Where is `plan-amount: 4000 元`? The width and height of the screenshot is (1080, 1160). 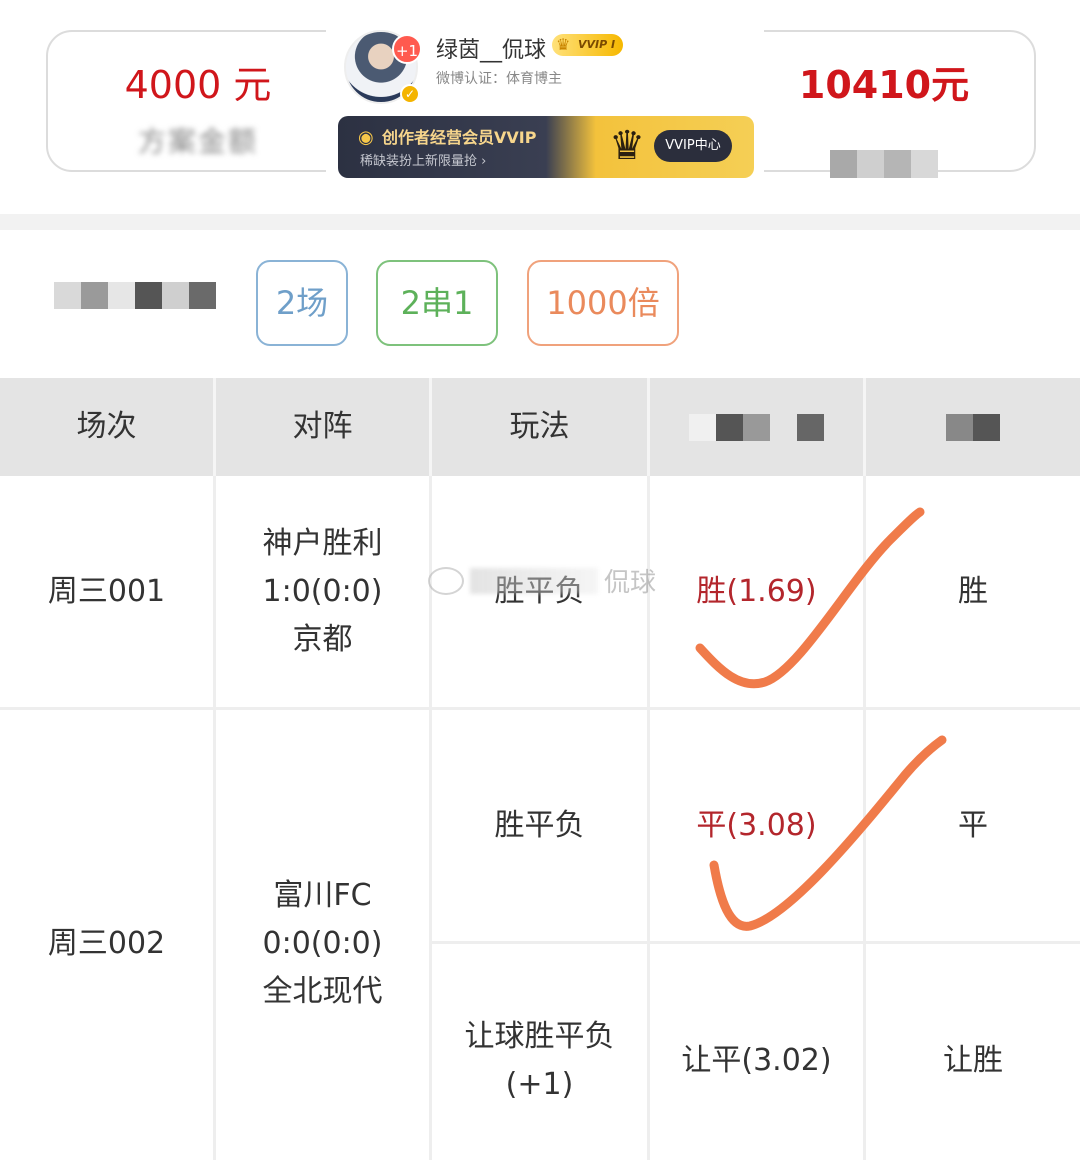
plan-amount: 4000 元 is located at coordinates (198, 85).